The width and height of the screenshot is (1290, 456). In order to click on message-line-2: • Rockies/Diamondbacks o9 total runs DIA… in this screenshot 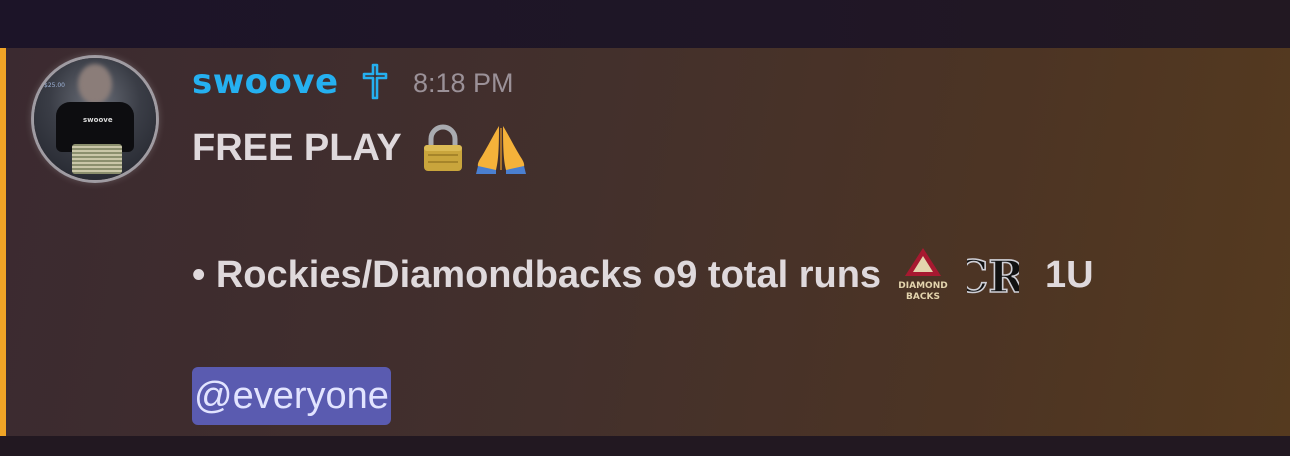, I will do `click(643, 275)`.